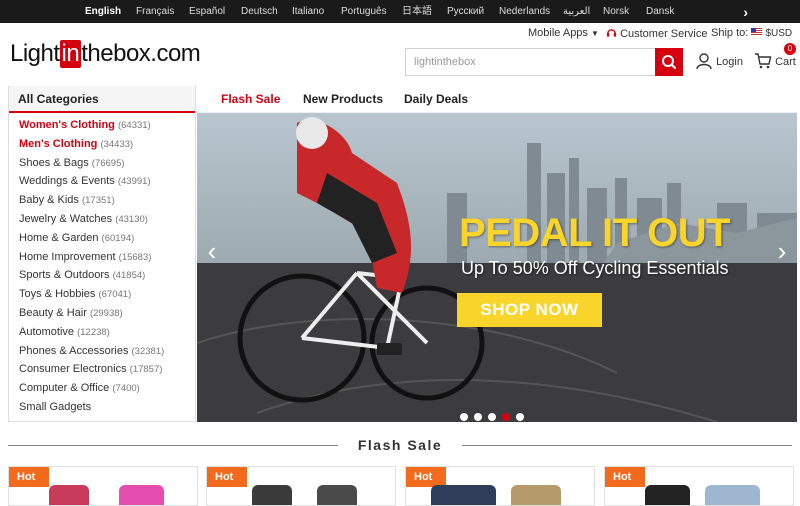  I want to click on sidebar-category-item: Baby & Kids (17351), so click(67, 200).